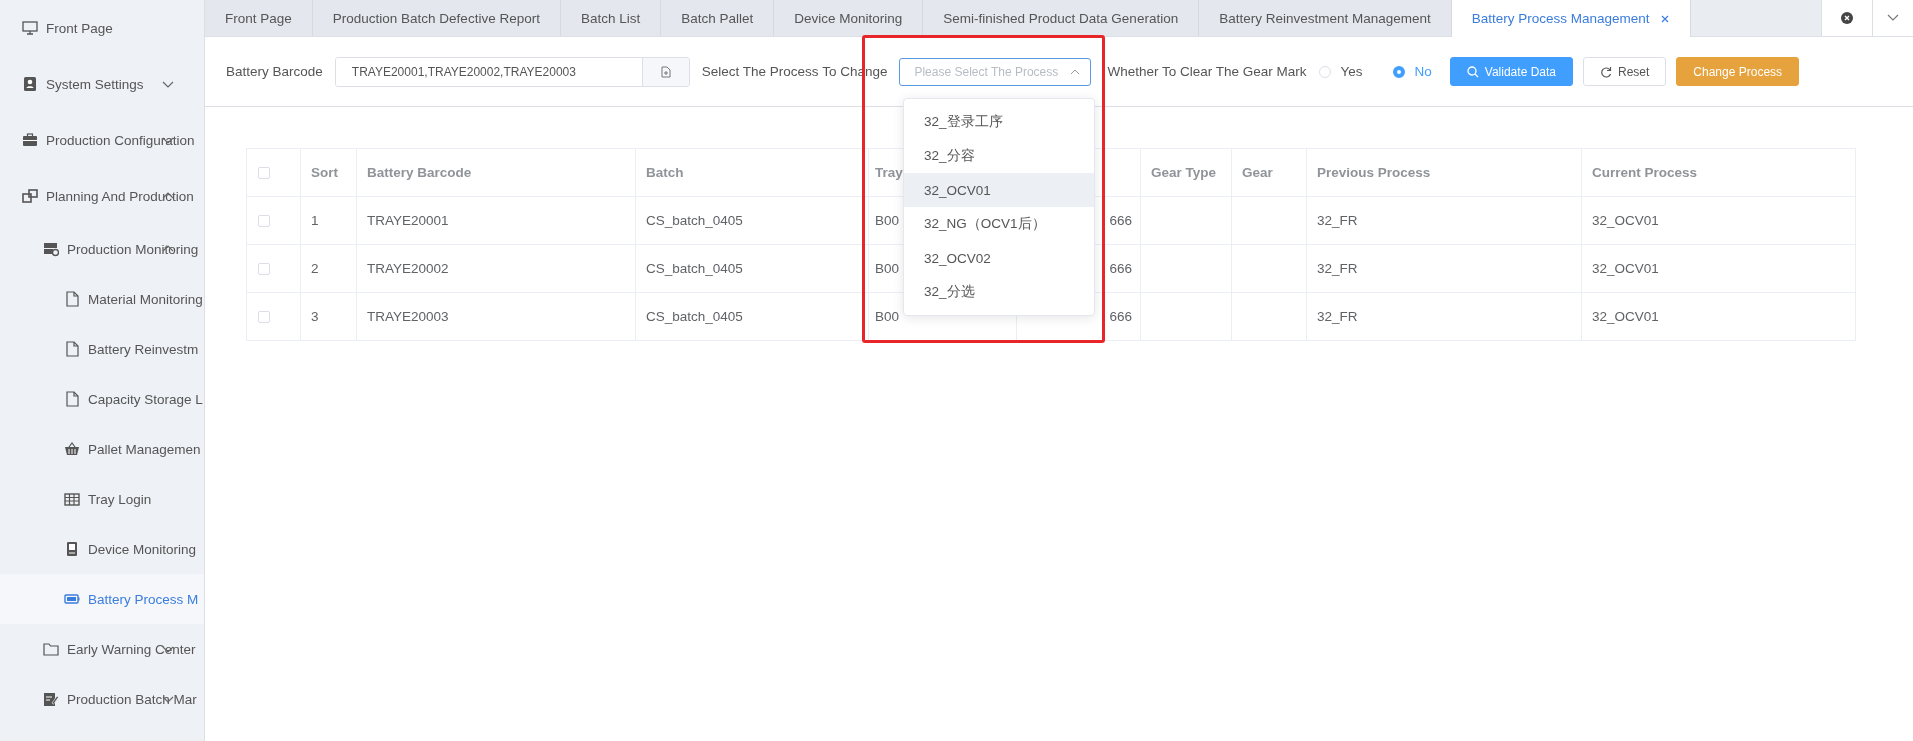 The width and height of the screenshot is (1913, 741). Describe the element at coordinates (496, 316) in the screenshot. I see `table-cell: TRAYE20003` at that location.